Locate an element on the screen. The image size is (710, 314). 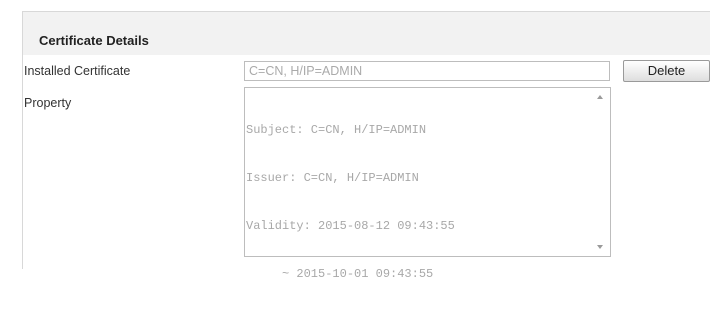
delete-button: Delete is located at coordinates (666, 71).